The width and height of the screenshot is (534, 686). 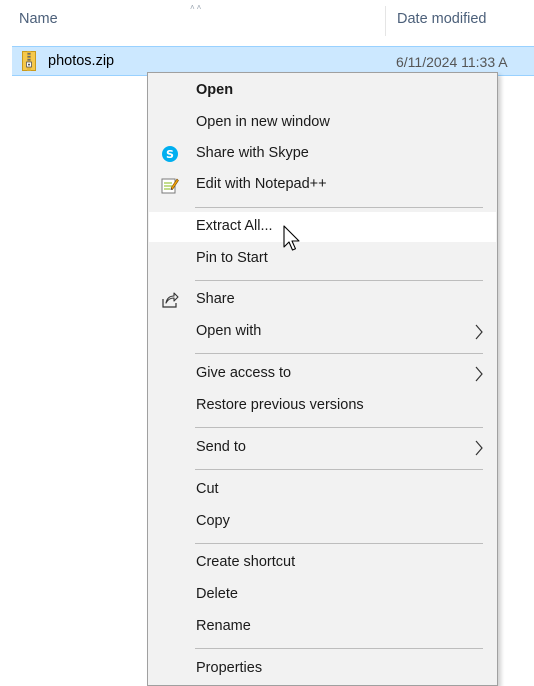 I want to click on menu-item-label: Share with Skype, so click(x=252, y=153).